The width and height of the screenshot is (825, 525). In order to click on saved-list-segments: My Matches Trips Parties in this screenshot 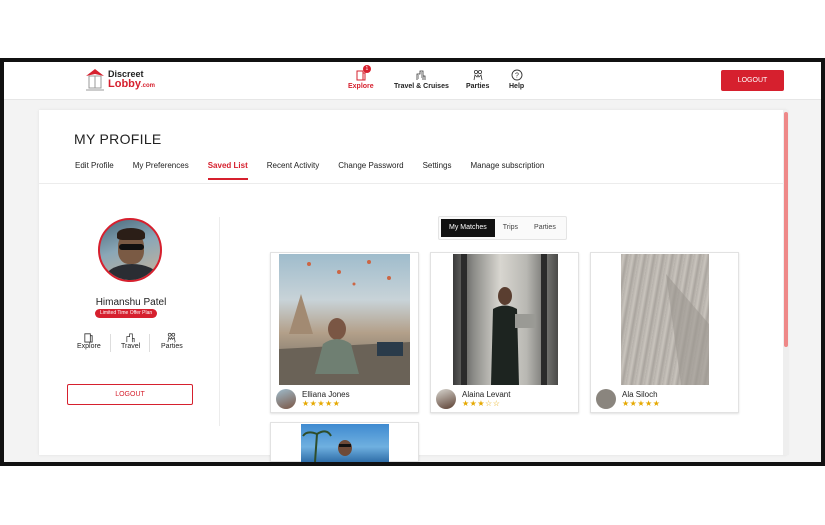, I will do `click(502, 228)`.